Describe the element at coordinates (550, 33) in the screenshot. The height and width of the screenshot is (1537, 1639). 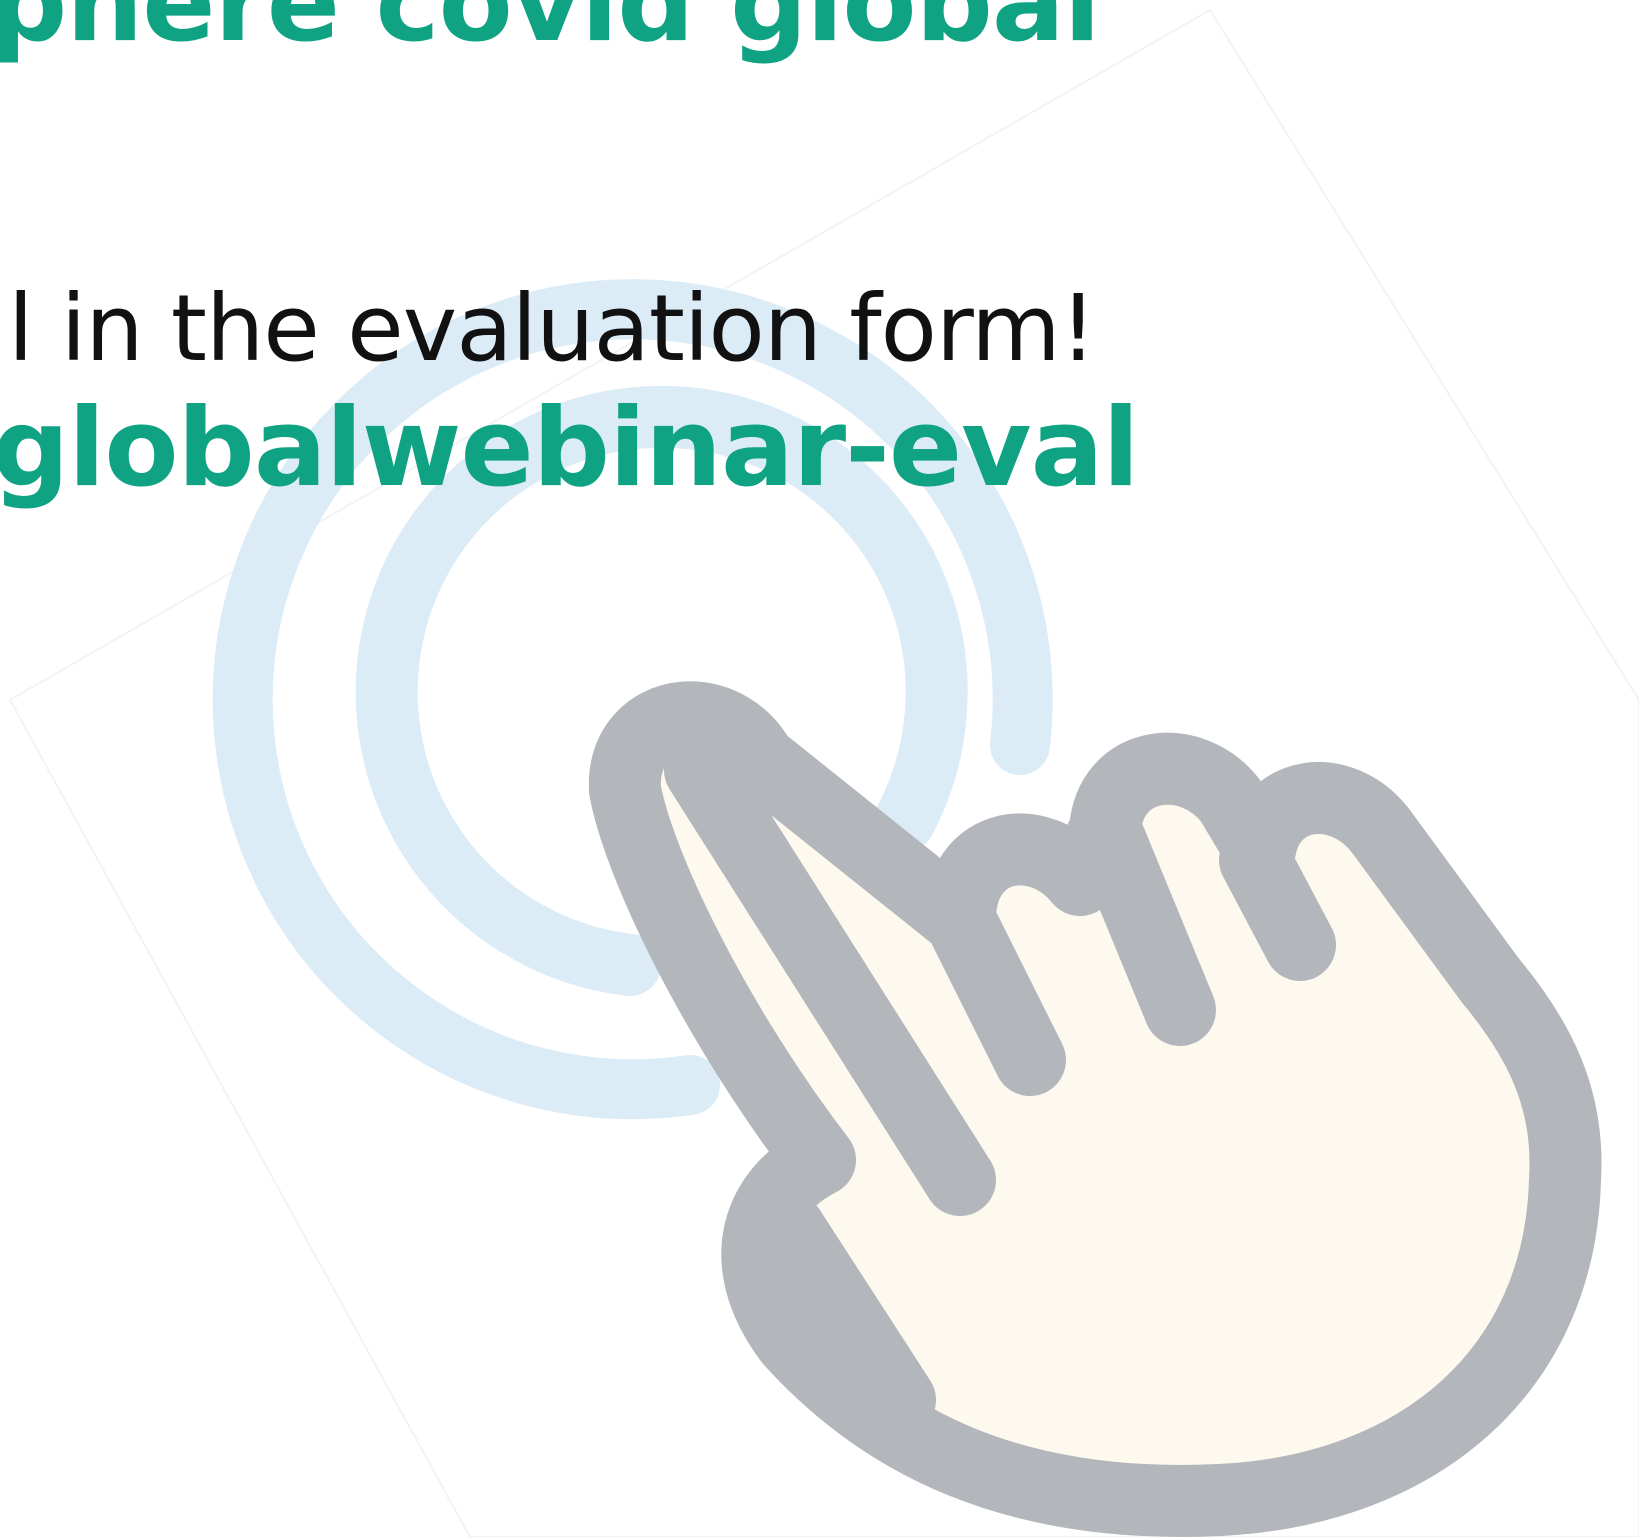
I see `slide-title-fragment: phere covid global` at that location.